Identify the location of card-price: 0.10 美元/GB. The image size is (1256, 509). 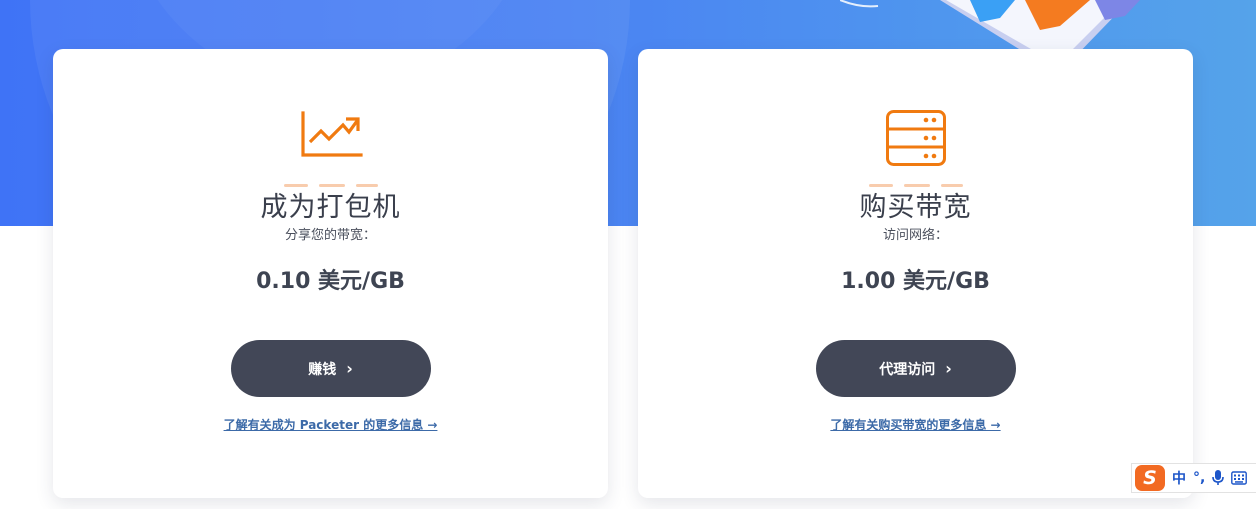
(330, 281).